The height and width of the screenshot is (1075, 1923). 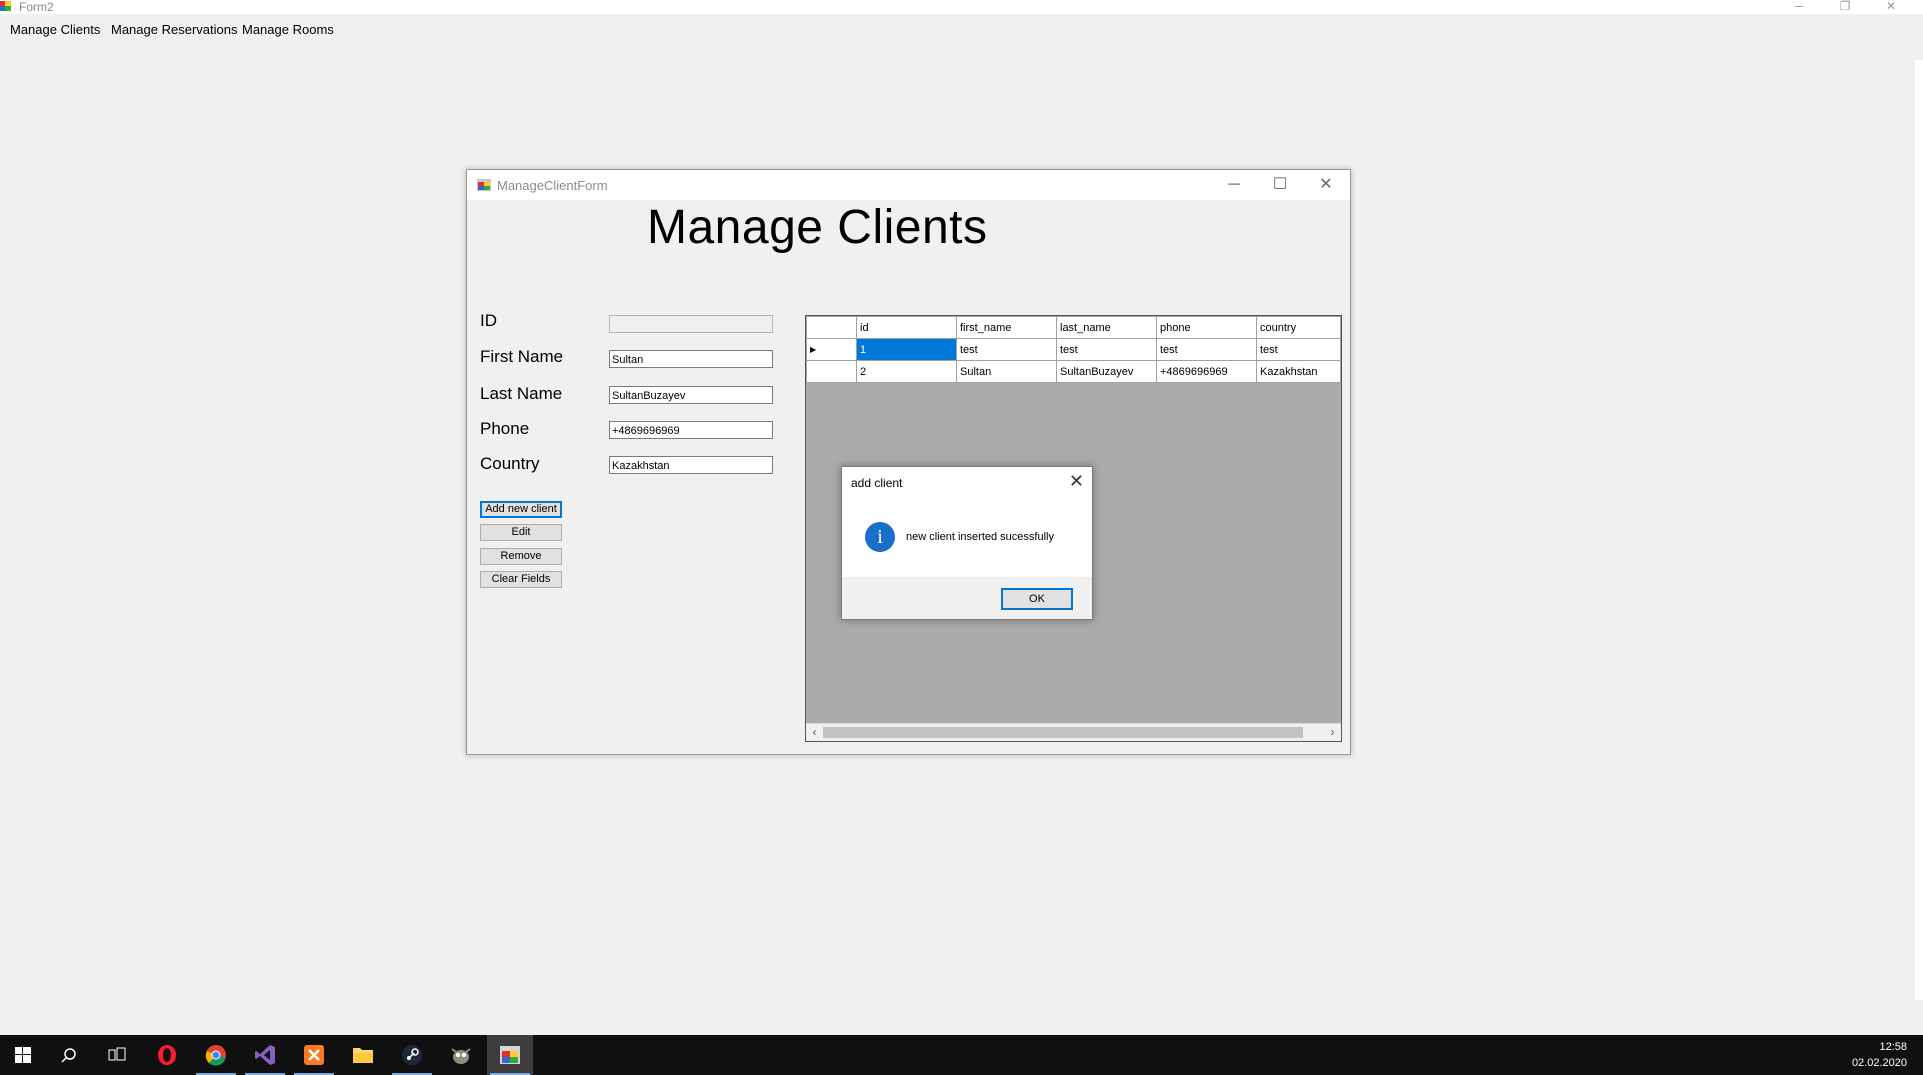 I want to click on page-title: Manage Clients, so click(x=817, y=227).